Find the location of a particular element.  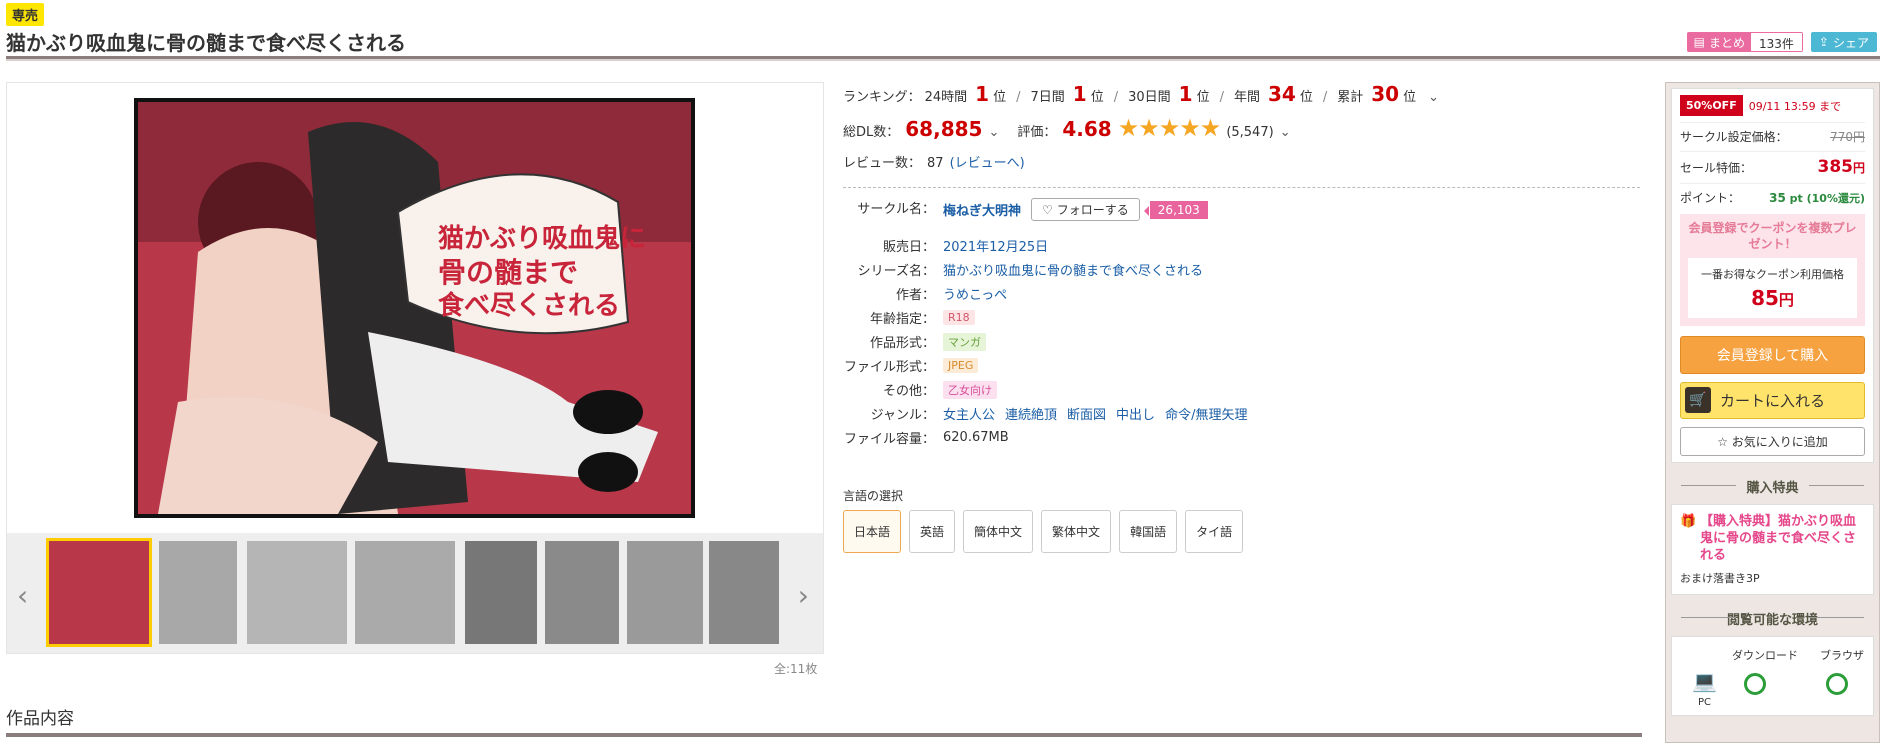

download-column-label: ダウンロード is located at coordinates (1765, 655).